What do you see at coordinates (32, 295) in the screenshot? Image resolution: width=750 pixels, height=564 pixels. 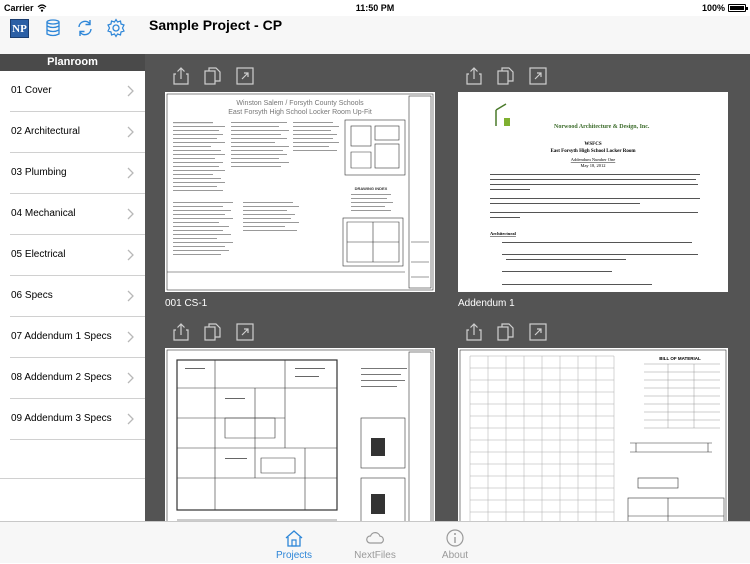 I see `sidebar-item-label: 06 Specs` at bounding box center [32, 295].